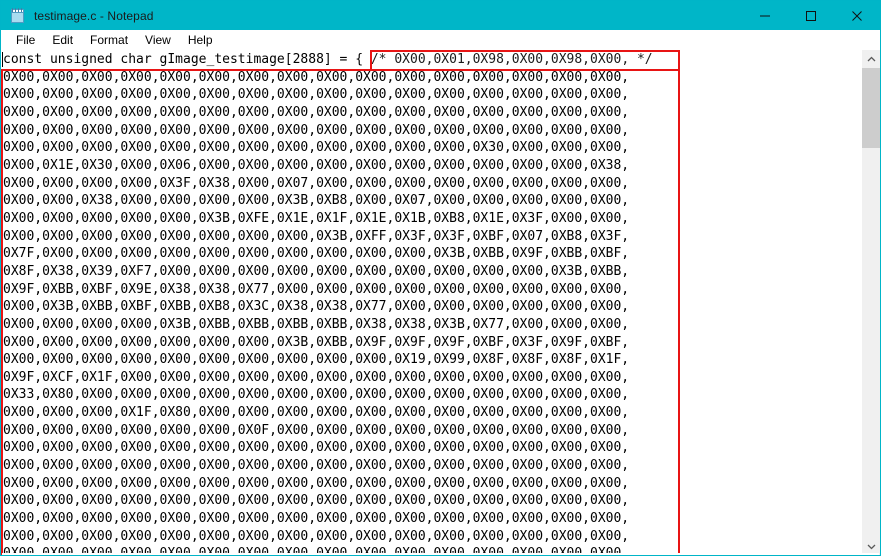  What do you see at coordinates (440, 15) in the screenshot?
I see `title-bar: testimage.c - Notepad` at bounding box center [440, 15].